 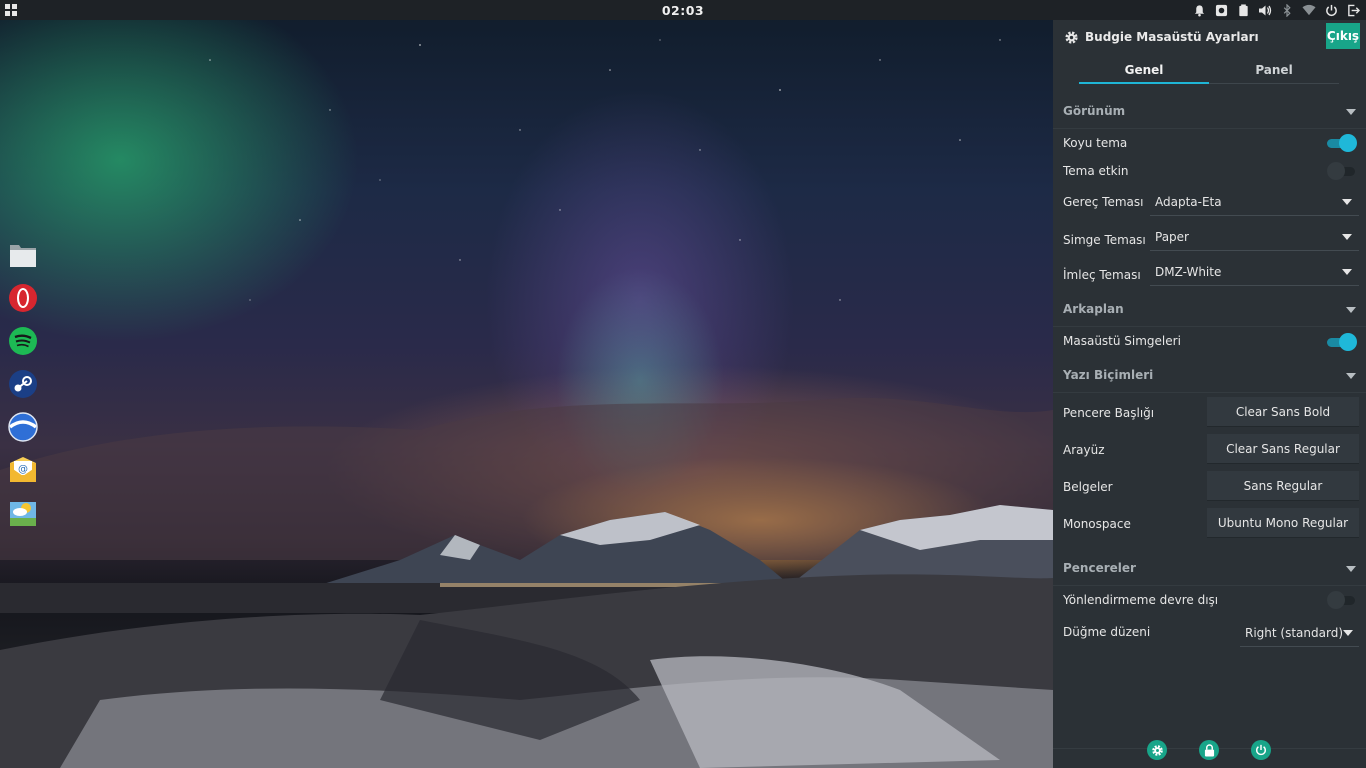 What do you see at coordinates (1341, 143) in the screenshot?
I see `dark-theme-toggle` at bounding box center [1341, 143].